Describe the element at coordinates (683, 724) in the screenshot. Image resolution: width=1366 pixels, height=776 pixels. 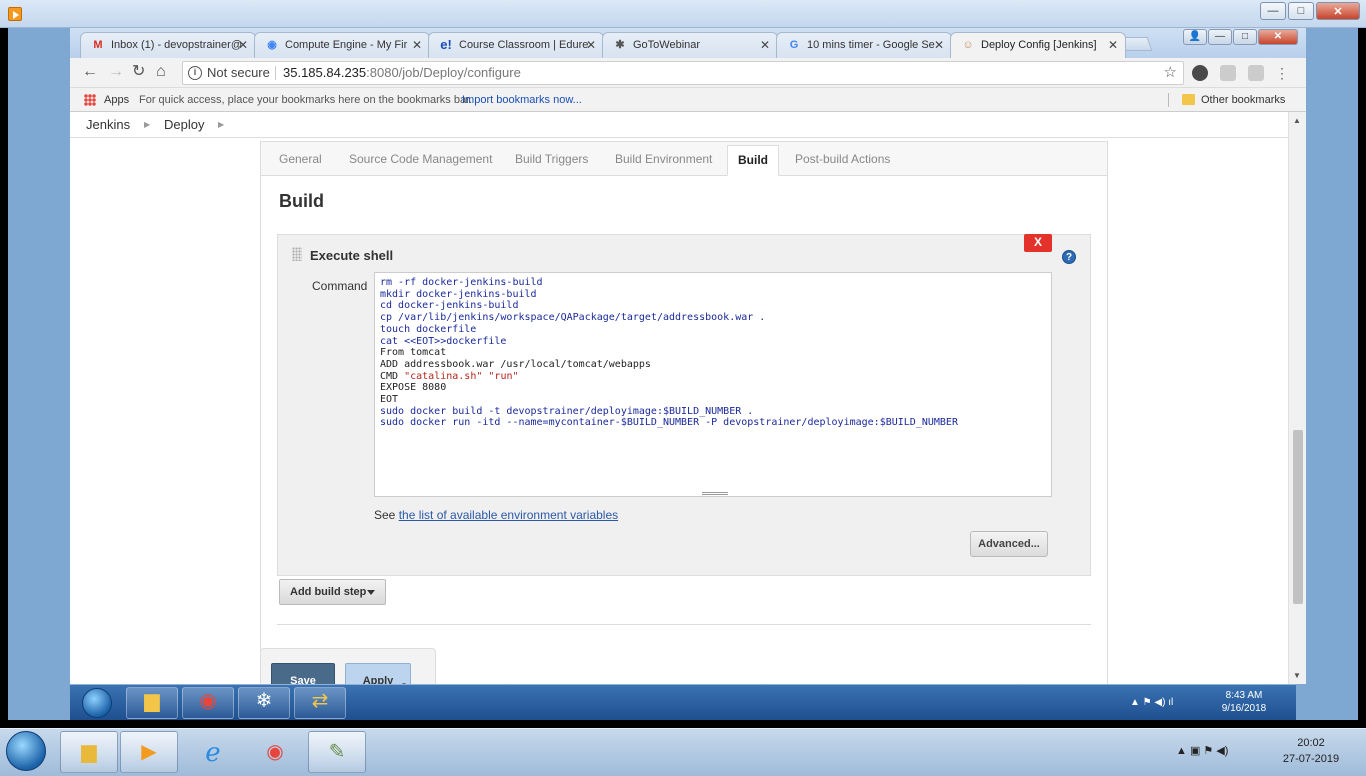
I see `player-bar` at that location.